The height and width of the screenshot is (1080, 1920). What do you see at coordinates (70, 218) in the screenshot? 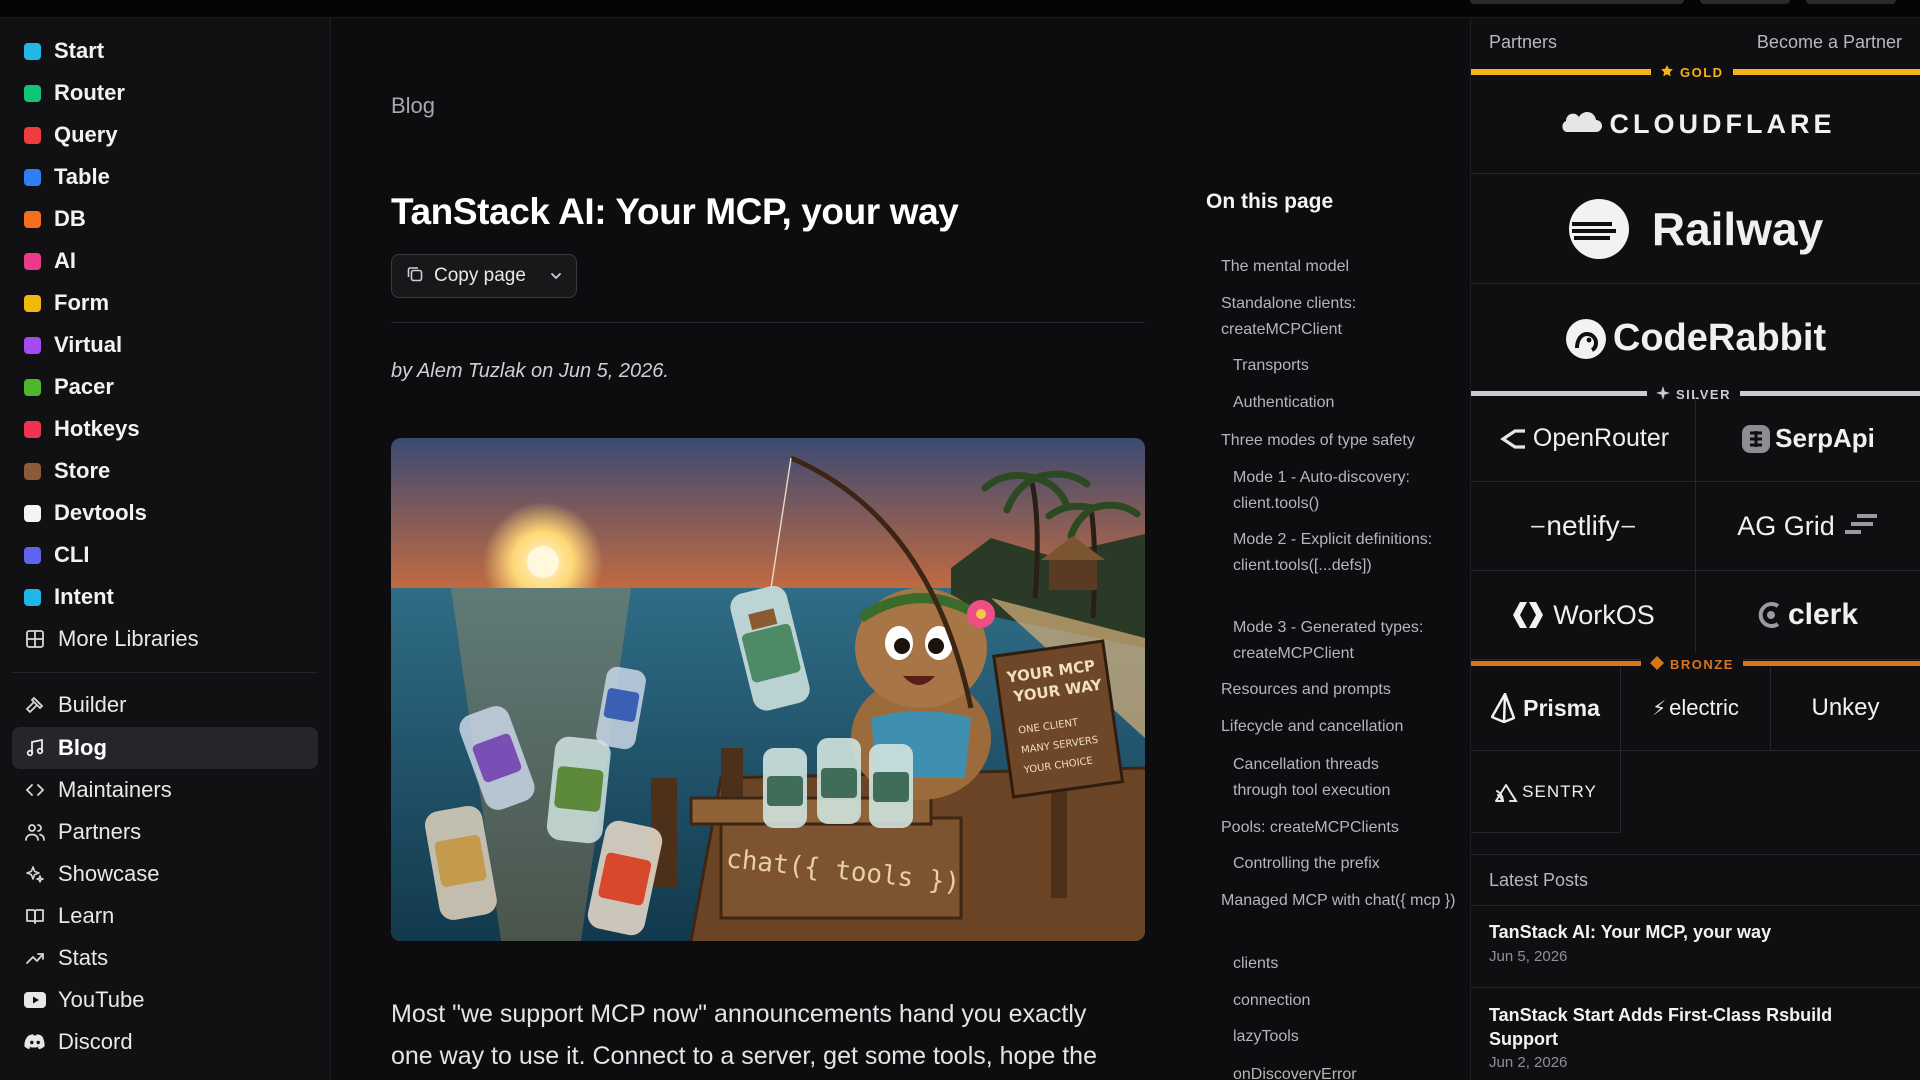
I see `library-label: DB` at bounding box center [70, 218].